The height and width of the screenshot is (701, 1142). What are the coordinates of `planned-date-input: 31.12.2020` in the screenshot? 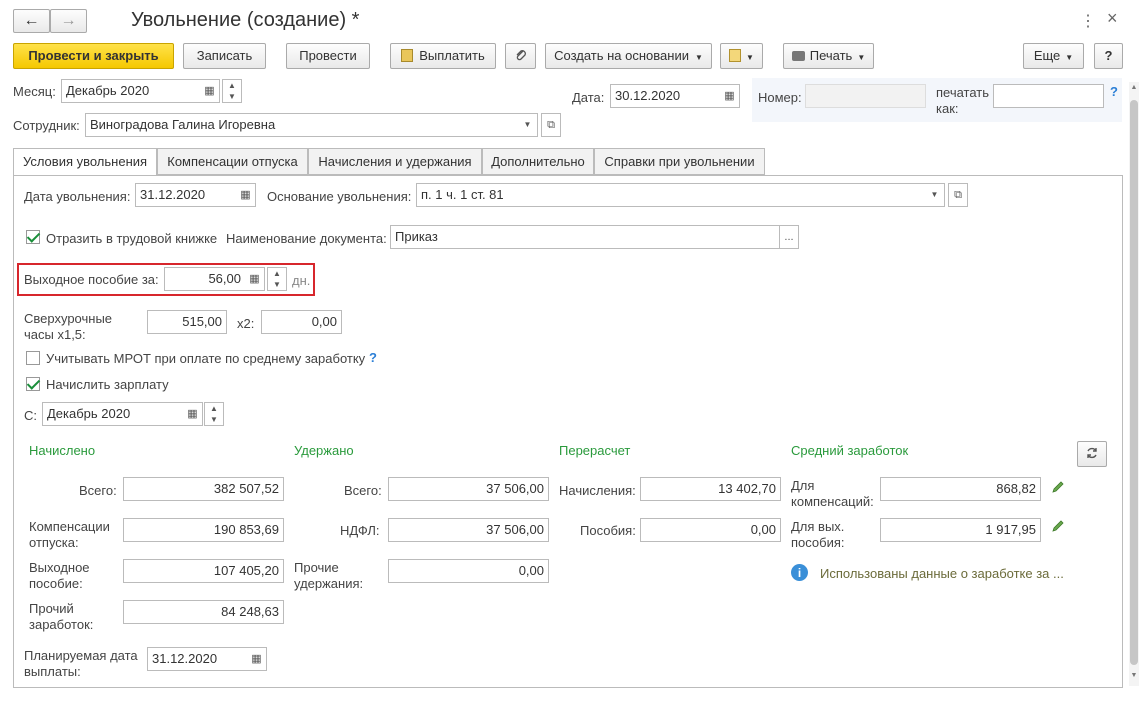 It's located at (197, 659).